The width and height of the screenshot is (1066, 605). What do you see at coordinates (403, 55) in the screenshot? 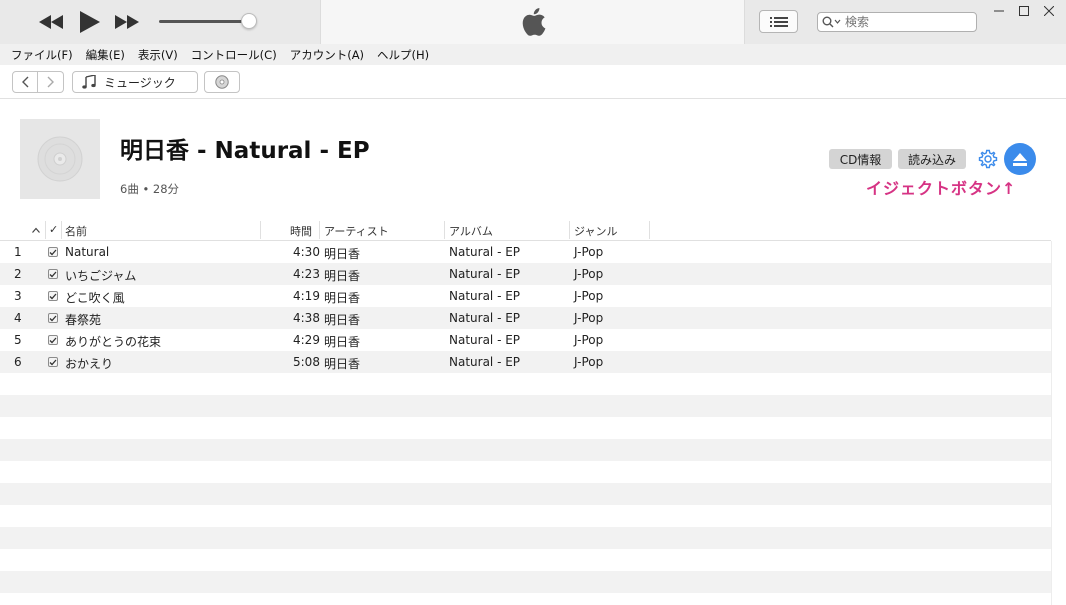
I see `menu-help: ヘルプ(H)` at bounding box center [403, 55].